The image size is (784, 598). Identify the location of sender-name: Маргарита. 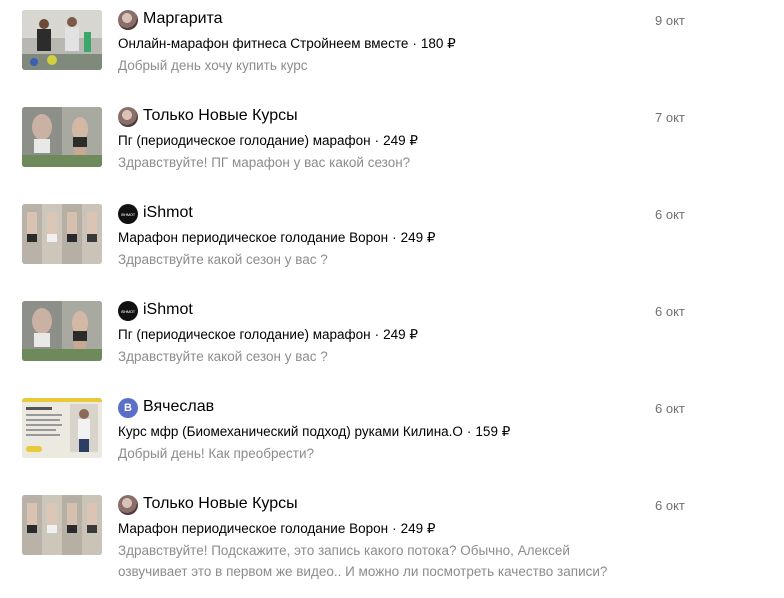
(183, 19).